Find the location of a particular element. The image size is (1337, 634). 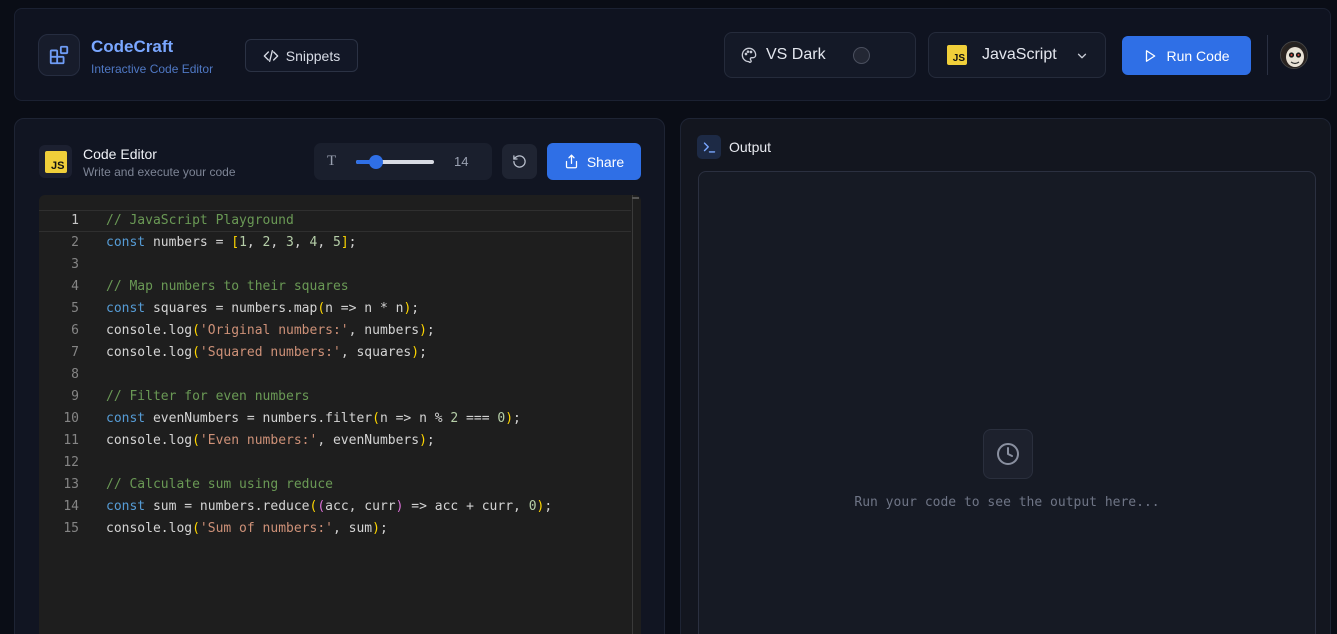

editor-language-icon: JS is located at coordinates (55, 161).